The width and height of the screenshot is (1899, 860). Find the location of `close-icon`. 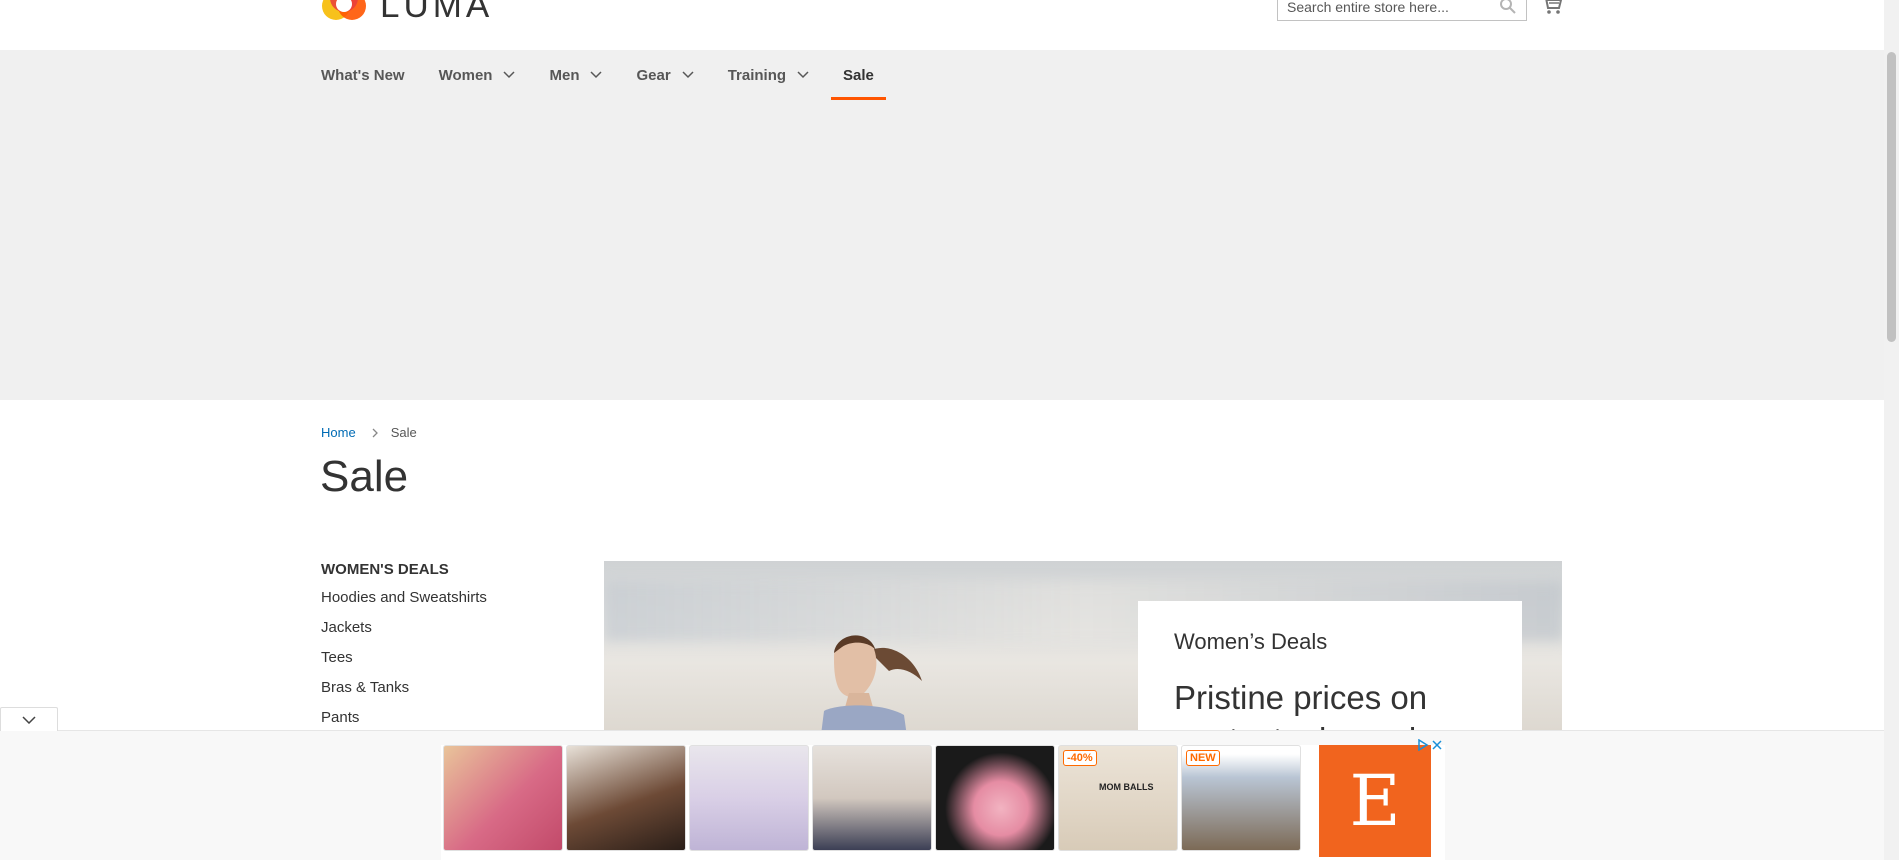

close-icon is located at coordinates (1437, 745).